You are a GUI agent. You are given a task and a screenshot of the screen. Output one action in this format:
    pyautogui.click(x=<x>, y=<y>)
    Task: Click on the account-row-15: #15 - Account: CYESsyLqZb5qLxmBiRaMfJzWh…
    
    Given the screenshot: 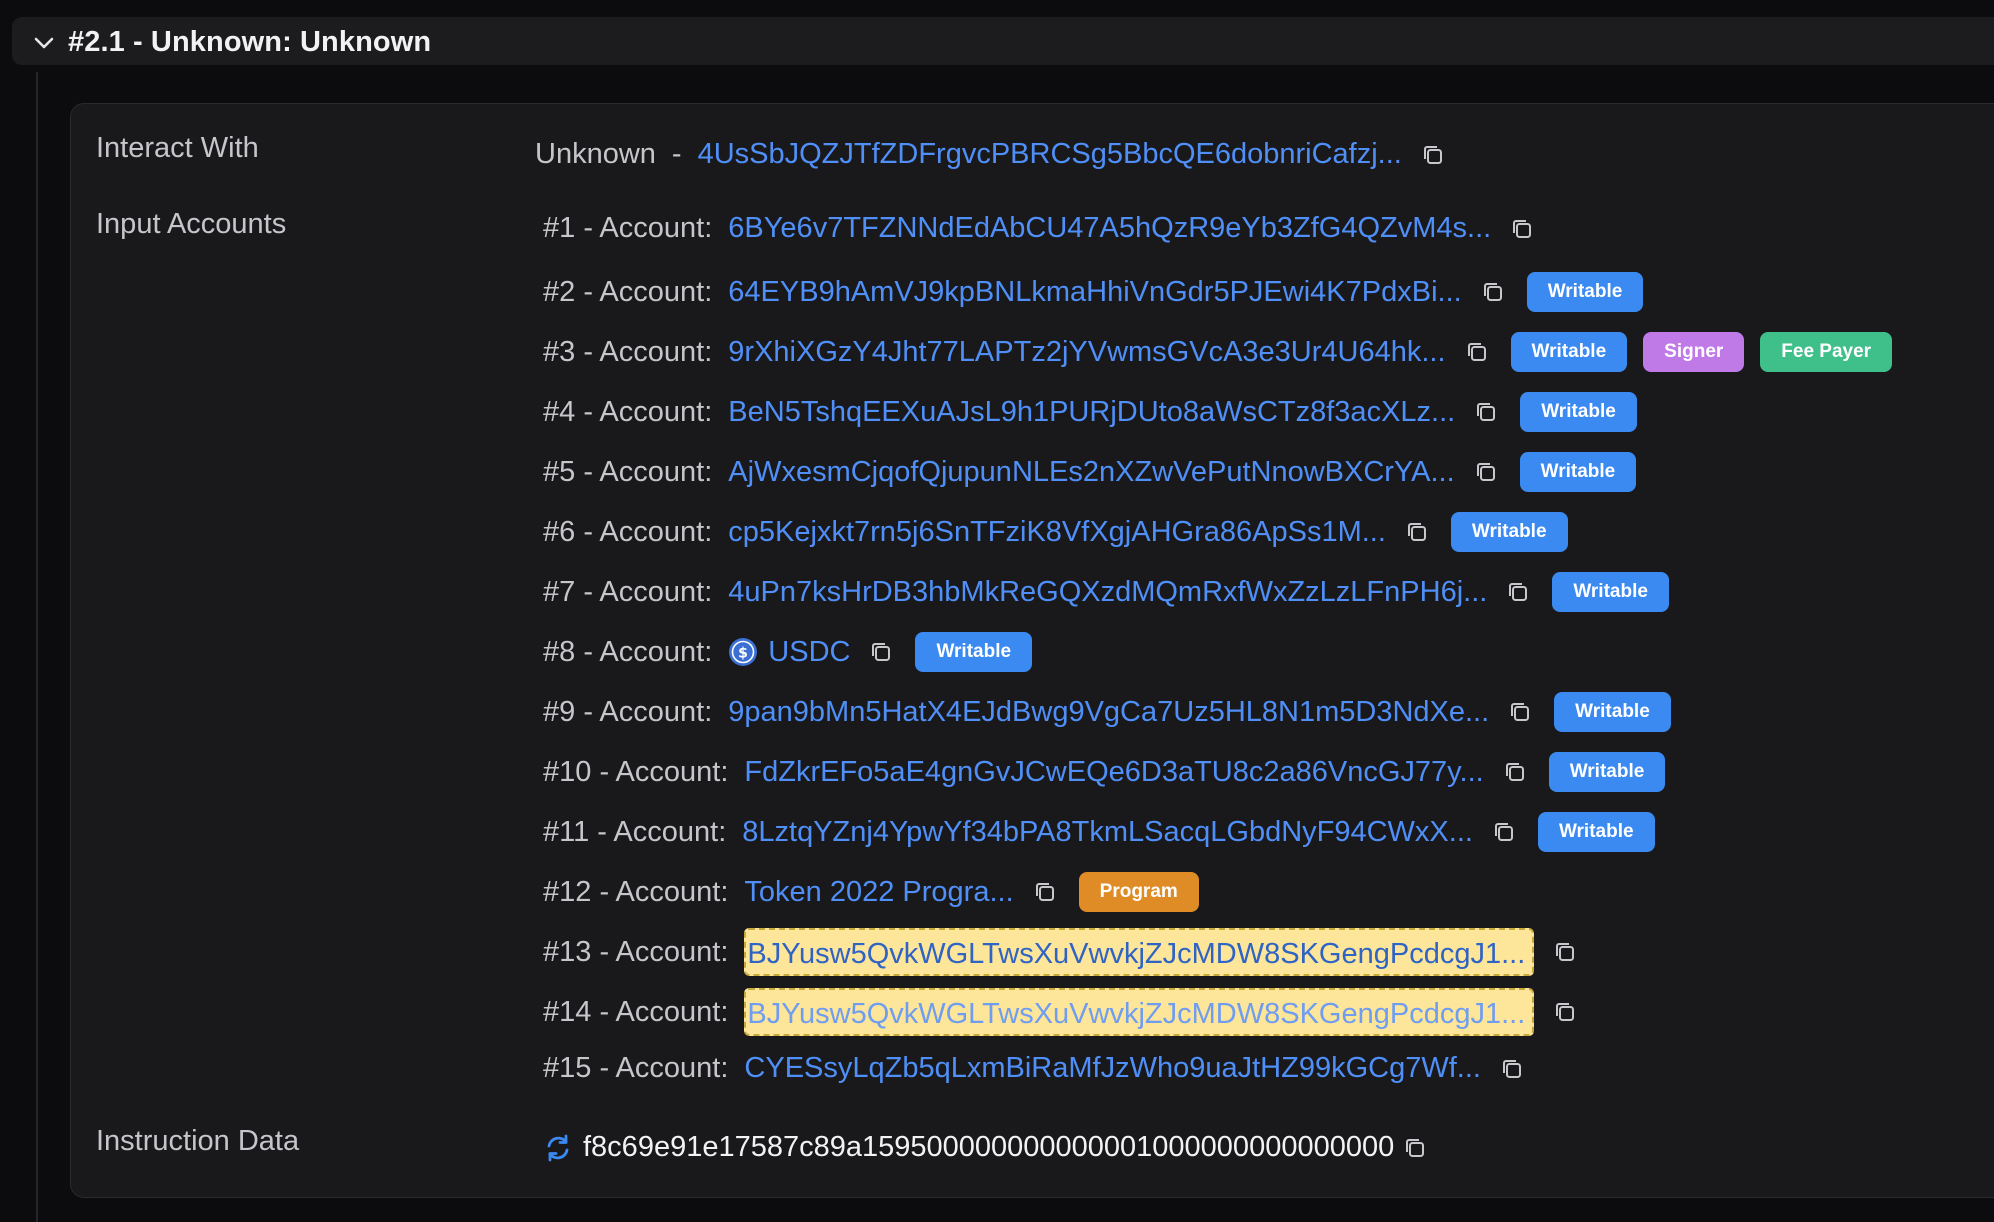 What is the action you would take?
    pyautogui.click(x=1034, y=1068)
    